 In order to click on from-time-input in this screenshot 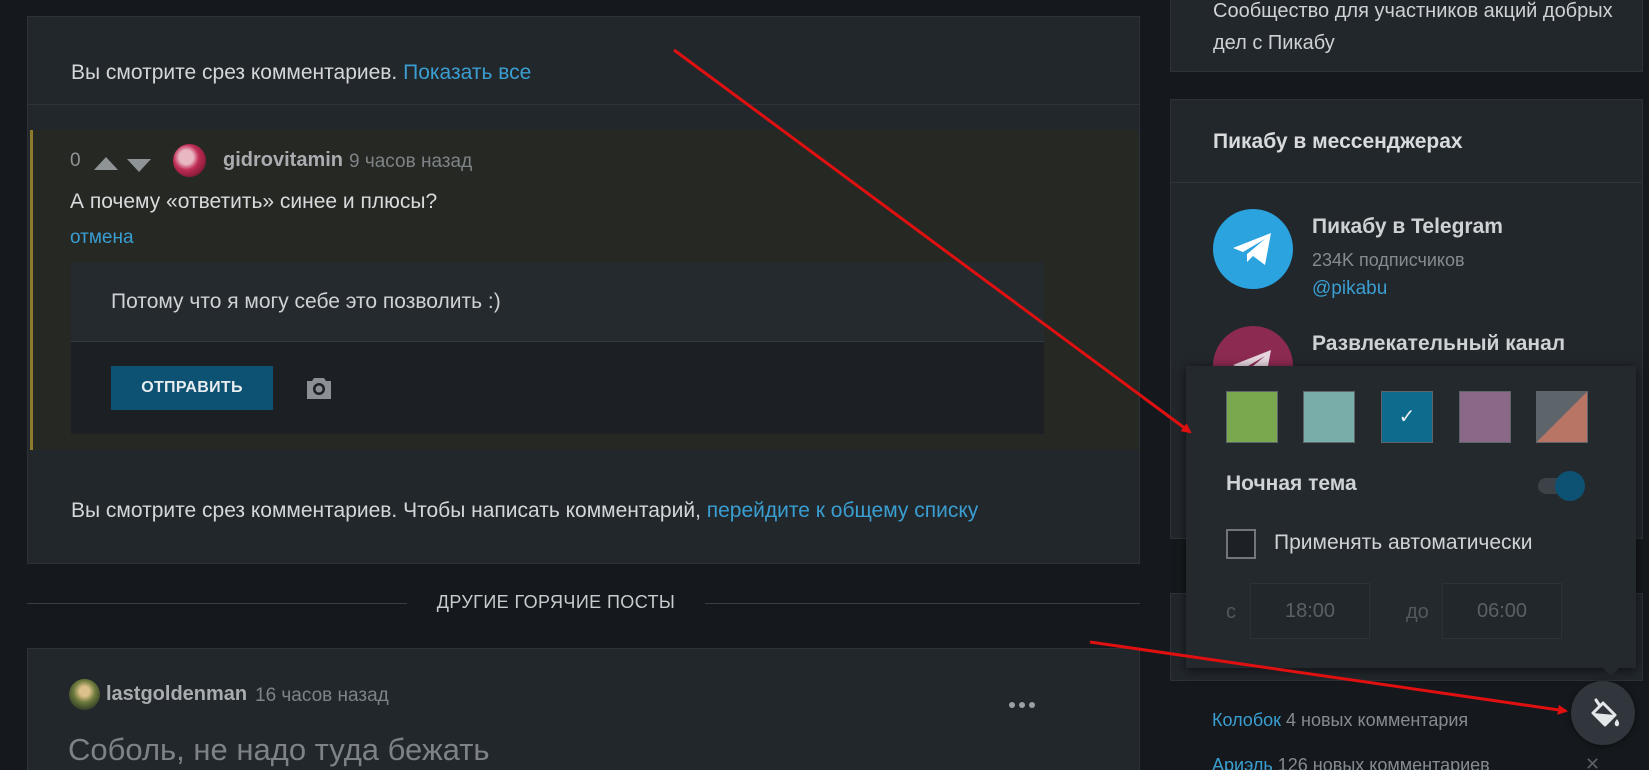, I will do `click(1310, 611)`.